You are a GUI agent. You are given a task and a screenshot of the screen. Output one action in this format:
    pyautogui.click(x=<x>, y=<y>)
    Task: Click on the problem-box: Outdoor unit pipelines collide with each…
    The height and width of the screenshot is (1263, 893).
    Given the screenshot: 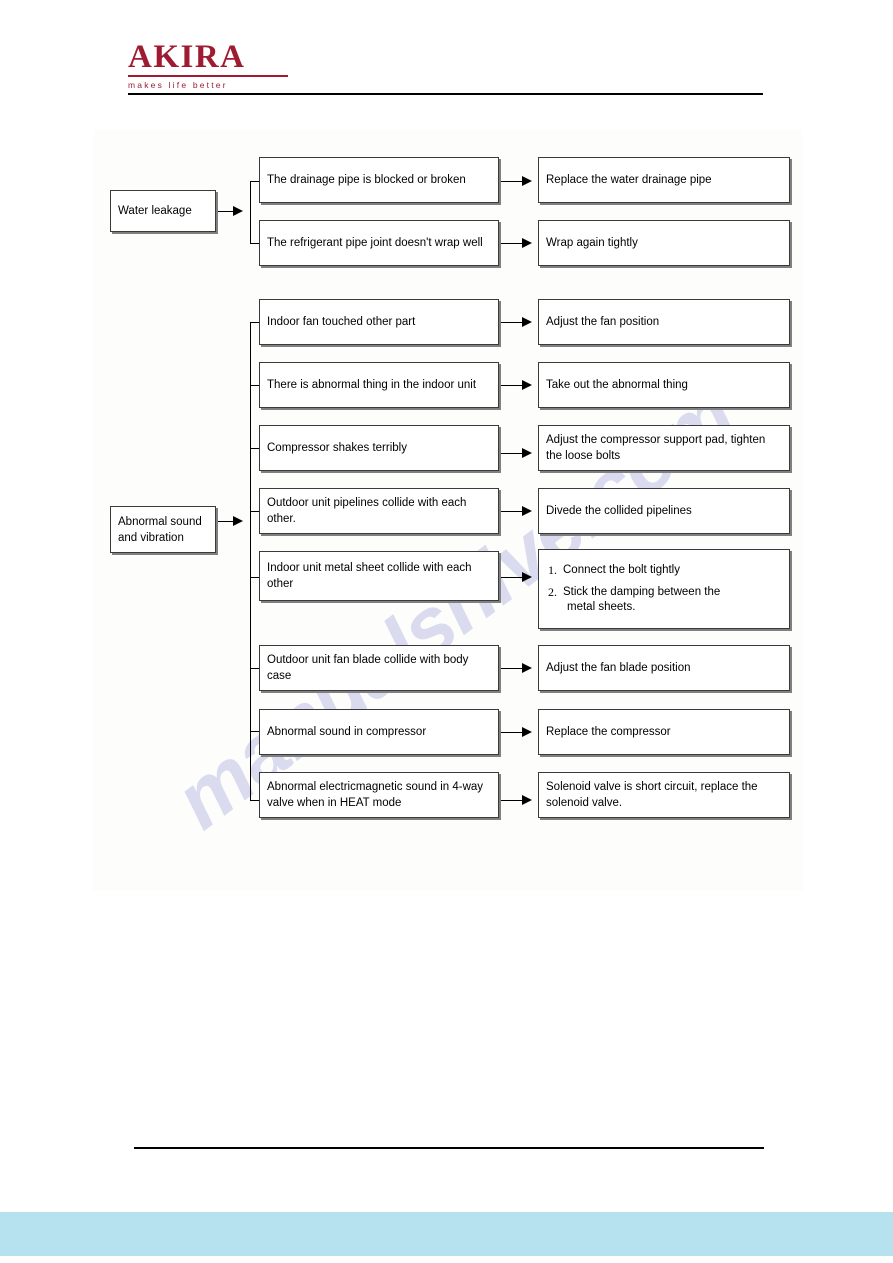 What is the action you would take?
    pyautogui.click(x=379, y=511)
    